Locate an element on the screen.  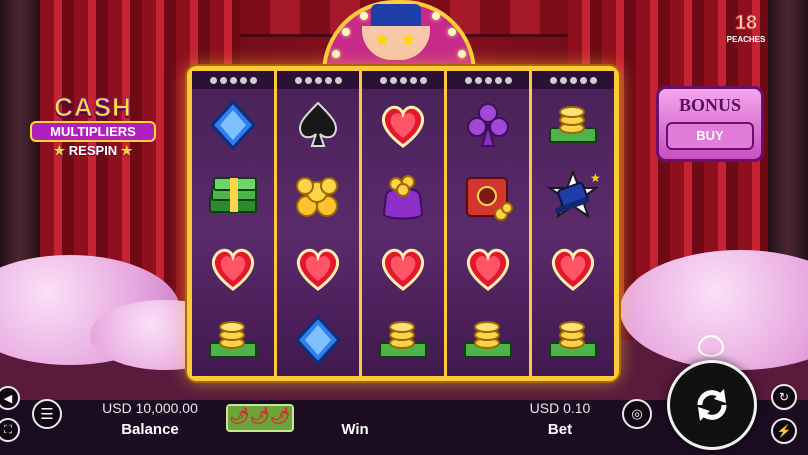
coin-stack-icon: ◎ is located at coordinates (637, 414).